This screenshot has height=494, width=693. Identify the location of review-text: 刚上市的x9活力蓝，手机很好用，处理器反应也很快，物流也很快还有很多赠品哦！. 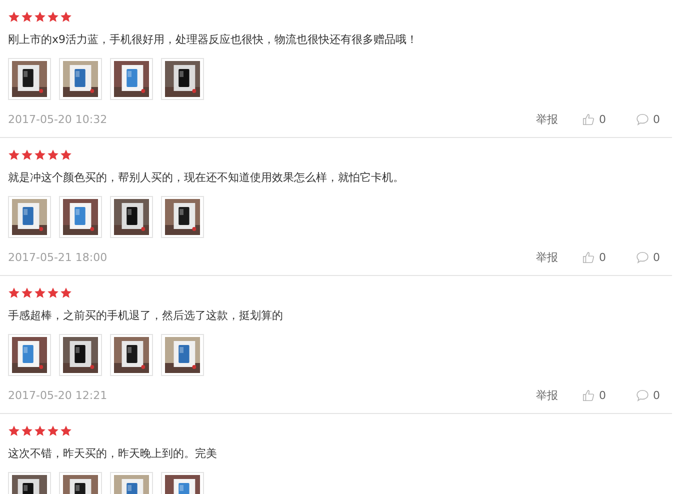
(213, 40).